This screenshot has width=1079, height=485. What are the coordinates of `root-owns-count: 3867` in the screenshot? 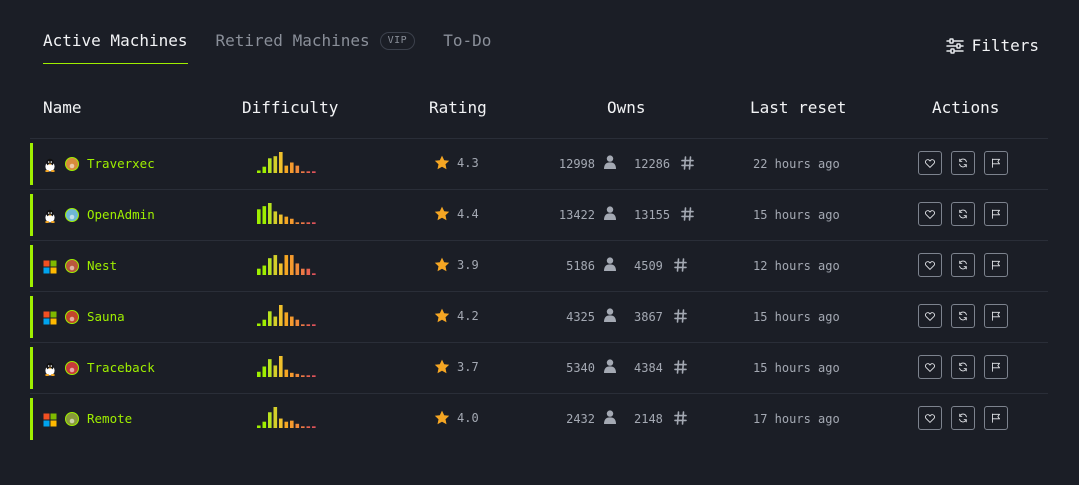 It's located at (648, 317).